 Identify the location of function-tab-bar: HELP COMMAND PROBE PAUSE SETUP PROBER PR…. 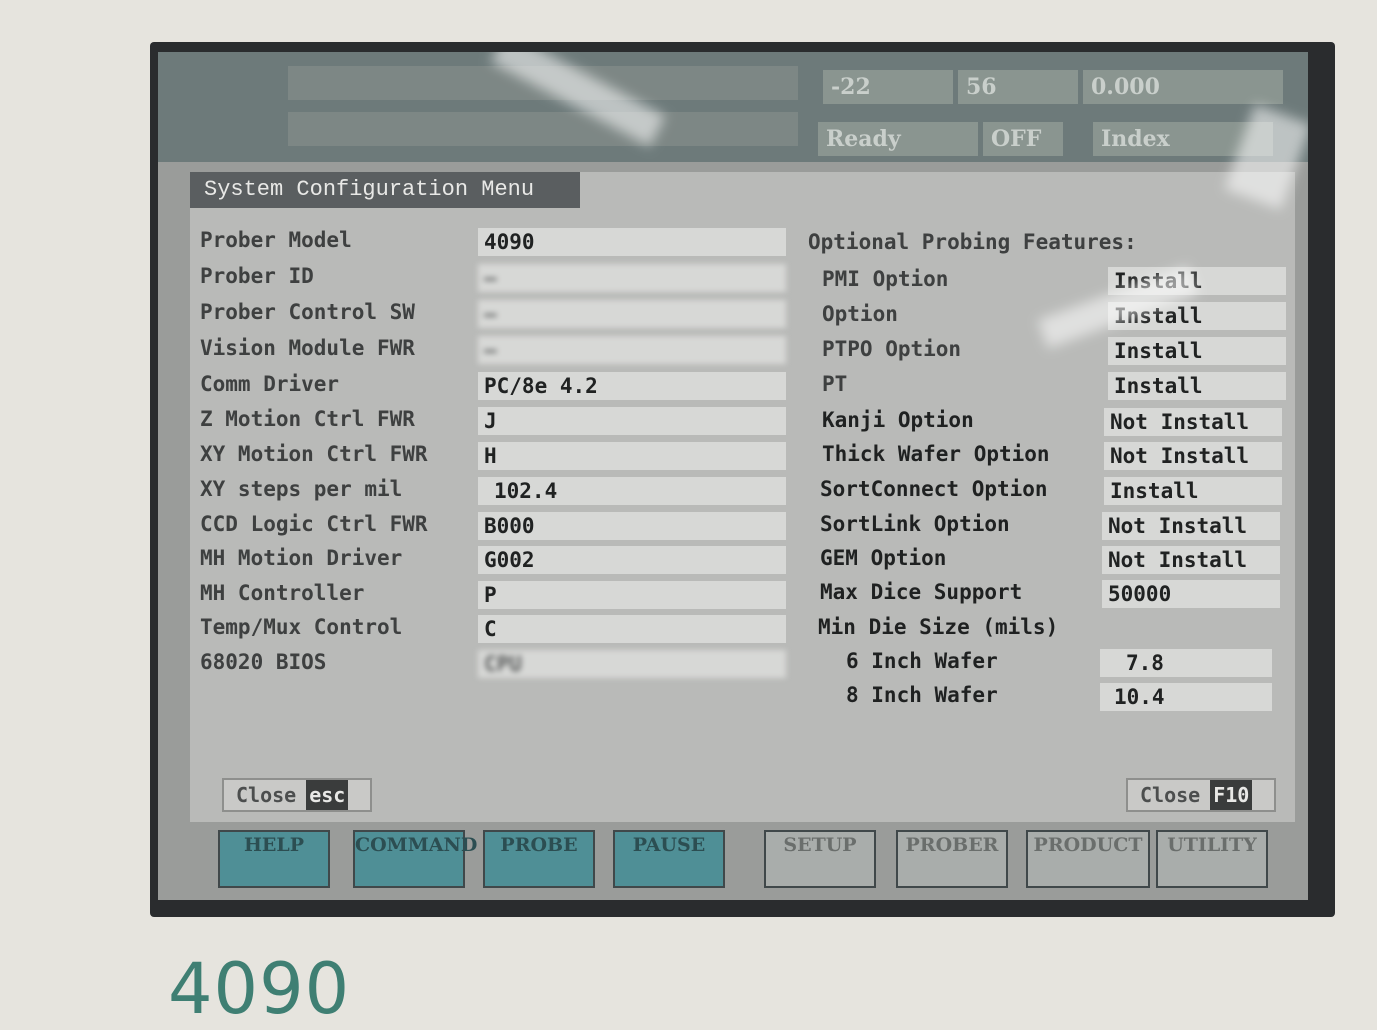
(758, 865).